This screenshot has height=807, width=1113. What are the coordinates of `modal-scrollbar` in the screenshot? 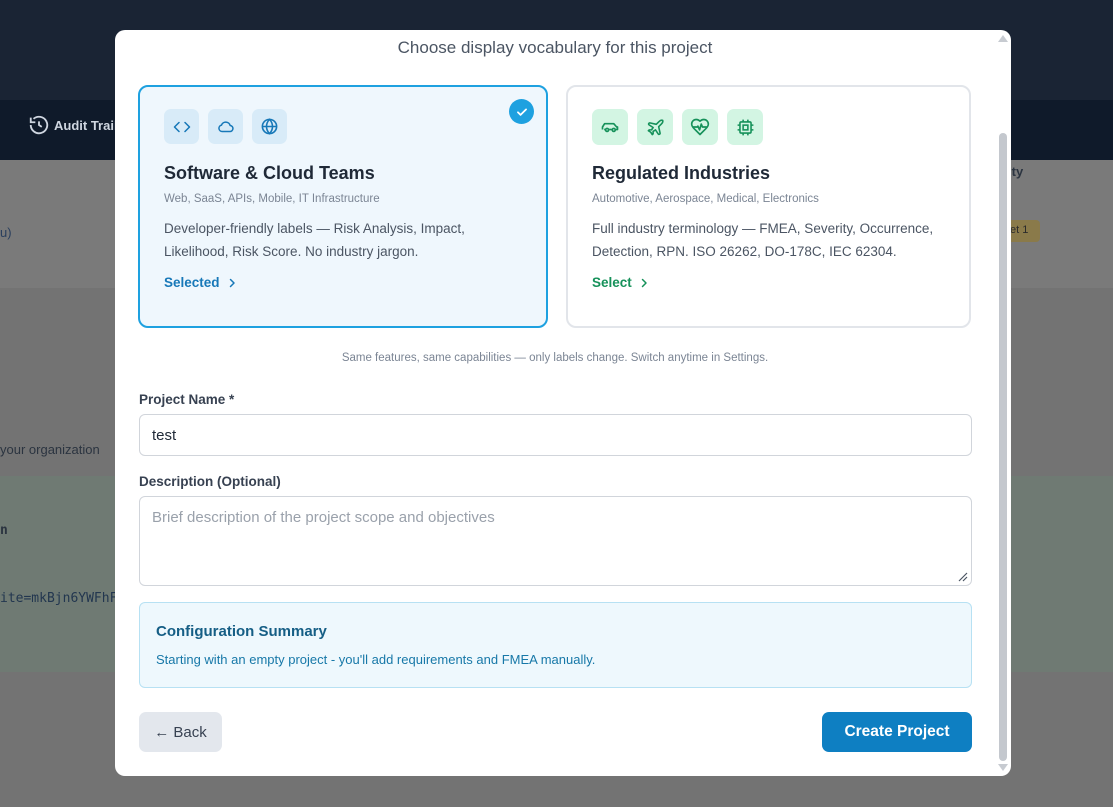 It's located at (1003, 403).